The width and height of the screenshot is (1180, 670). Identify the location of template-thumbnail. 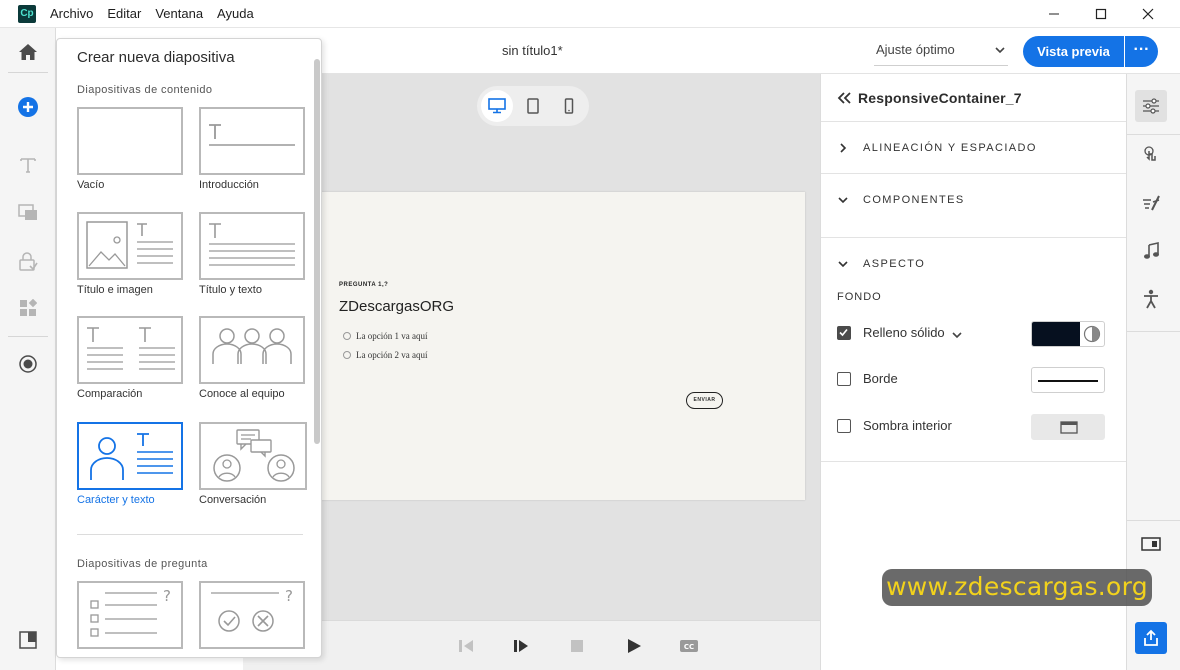
(252, 141).